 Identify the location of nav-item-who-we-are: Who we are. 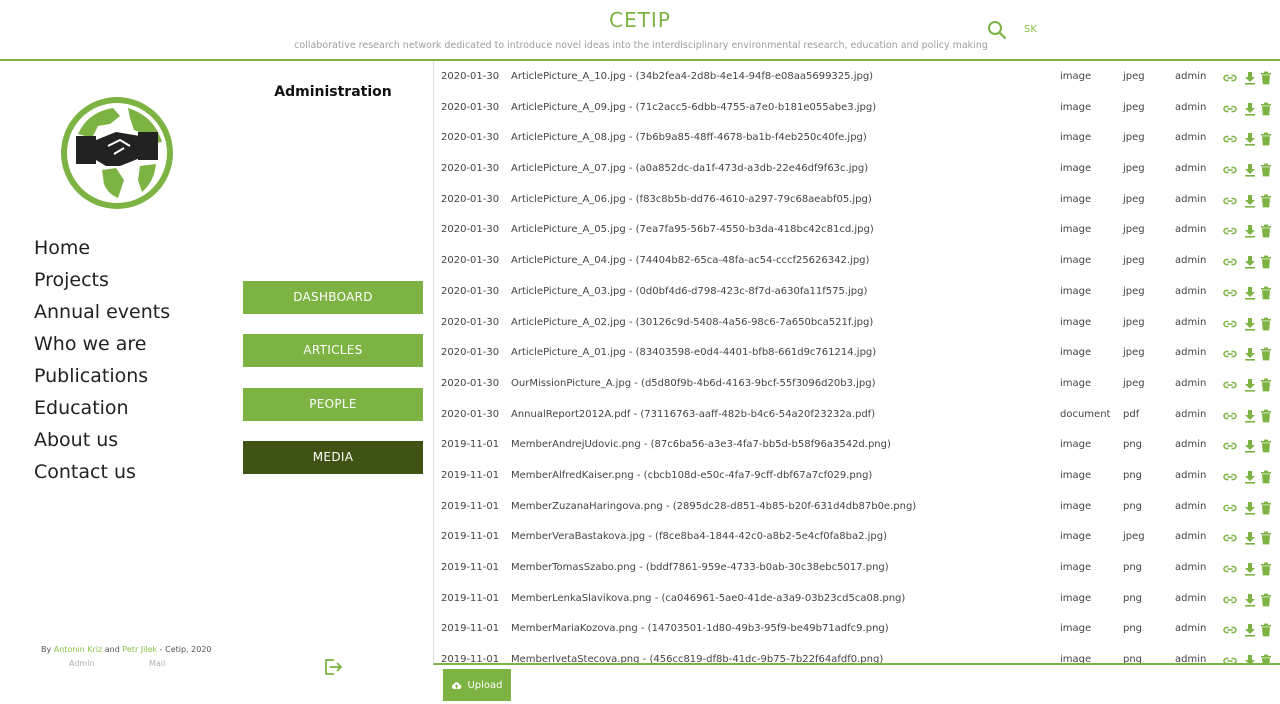
(102, 346).